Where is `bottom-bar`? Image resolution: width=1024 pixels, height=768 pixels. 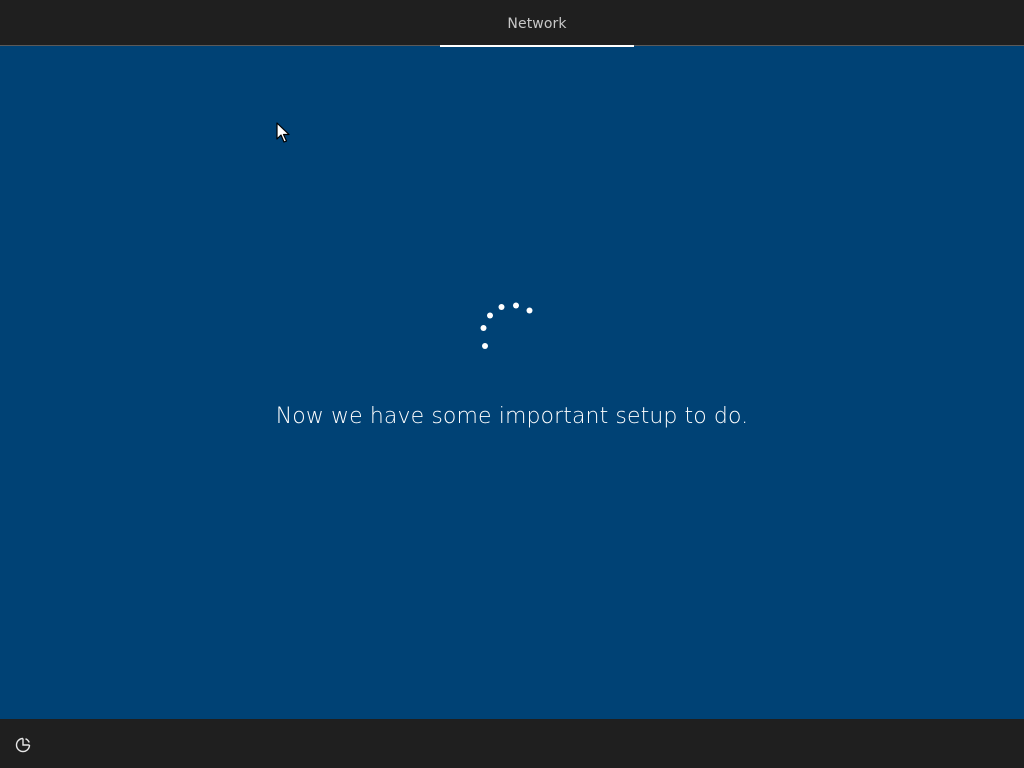
bottom-bar is located at coordinates (512, 743).